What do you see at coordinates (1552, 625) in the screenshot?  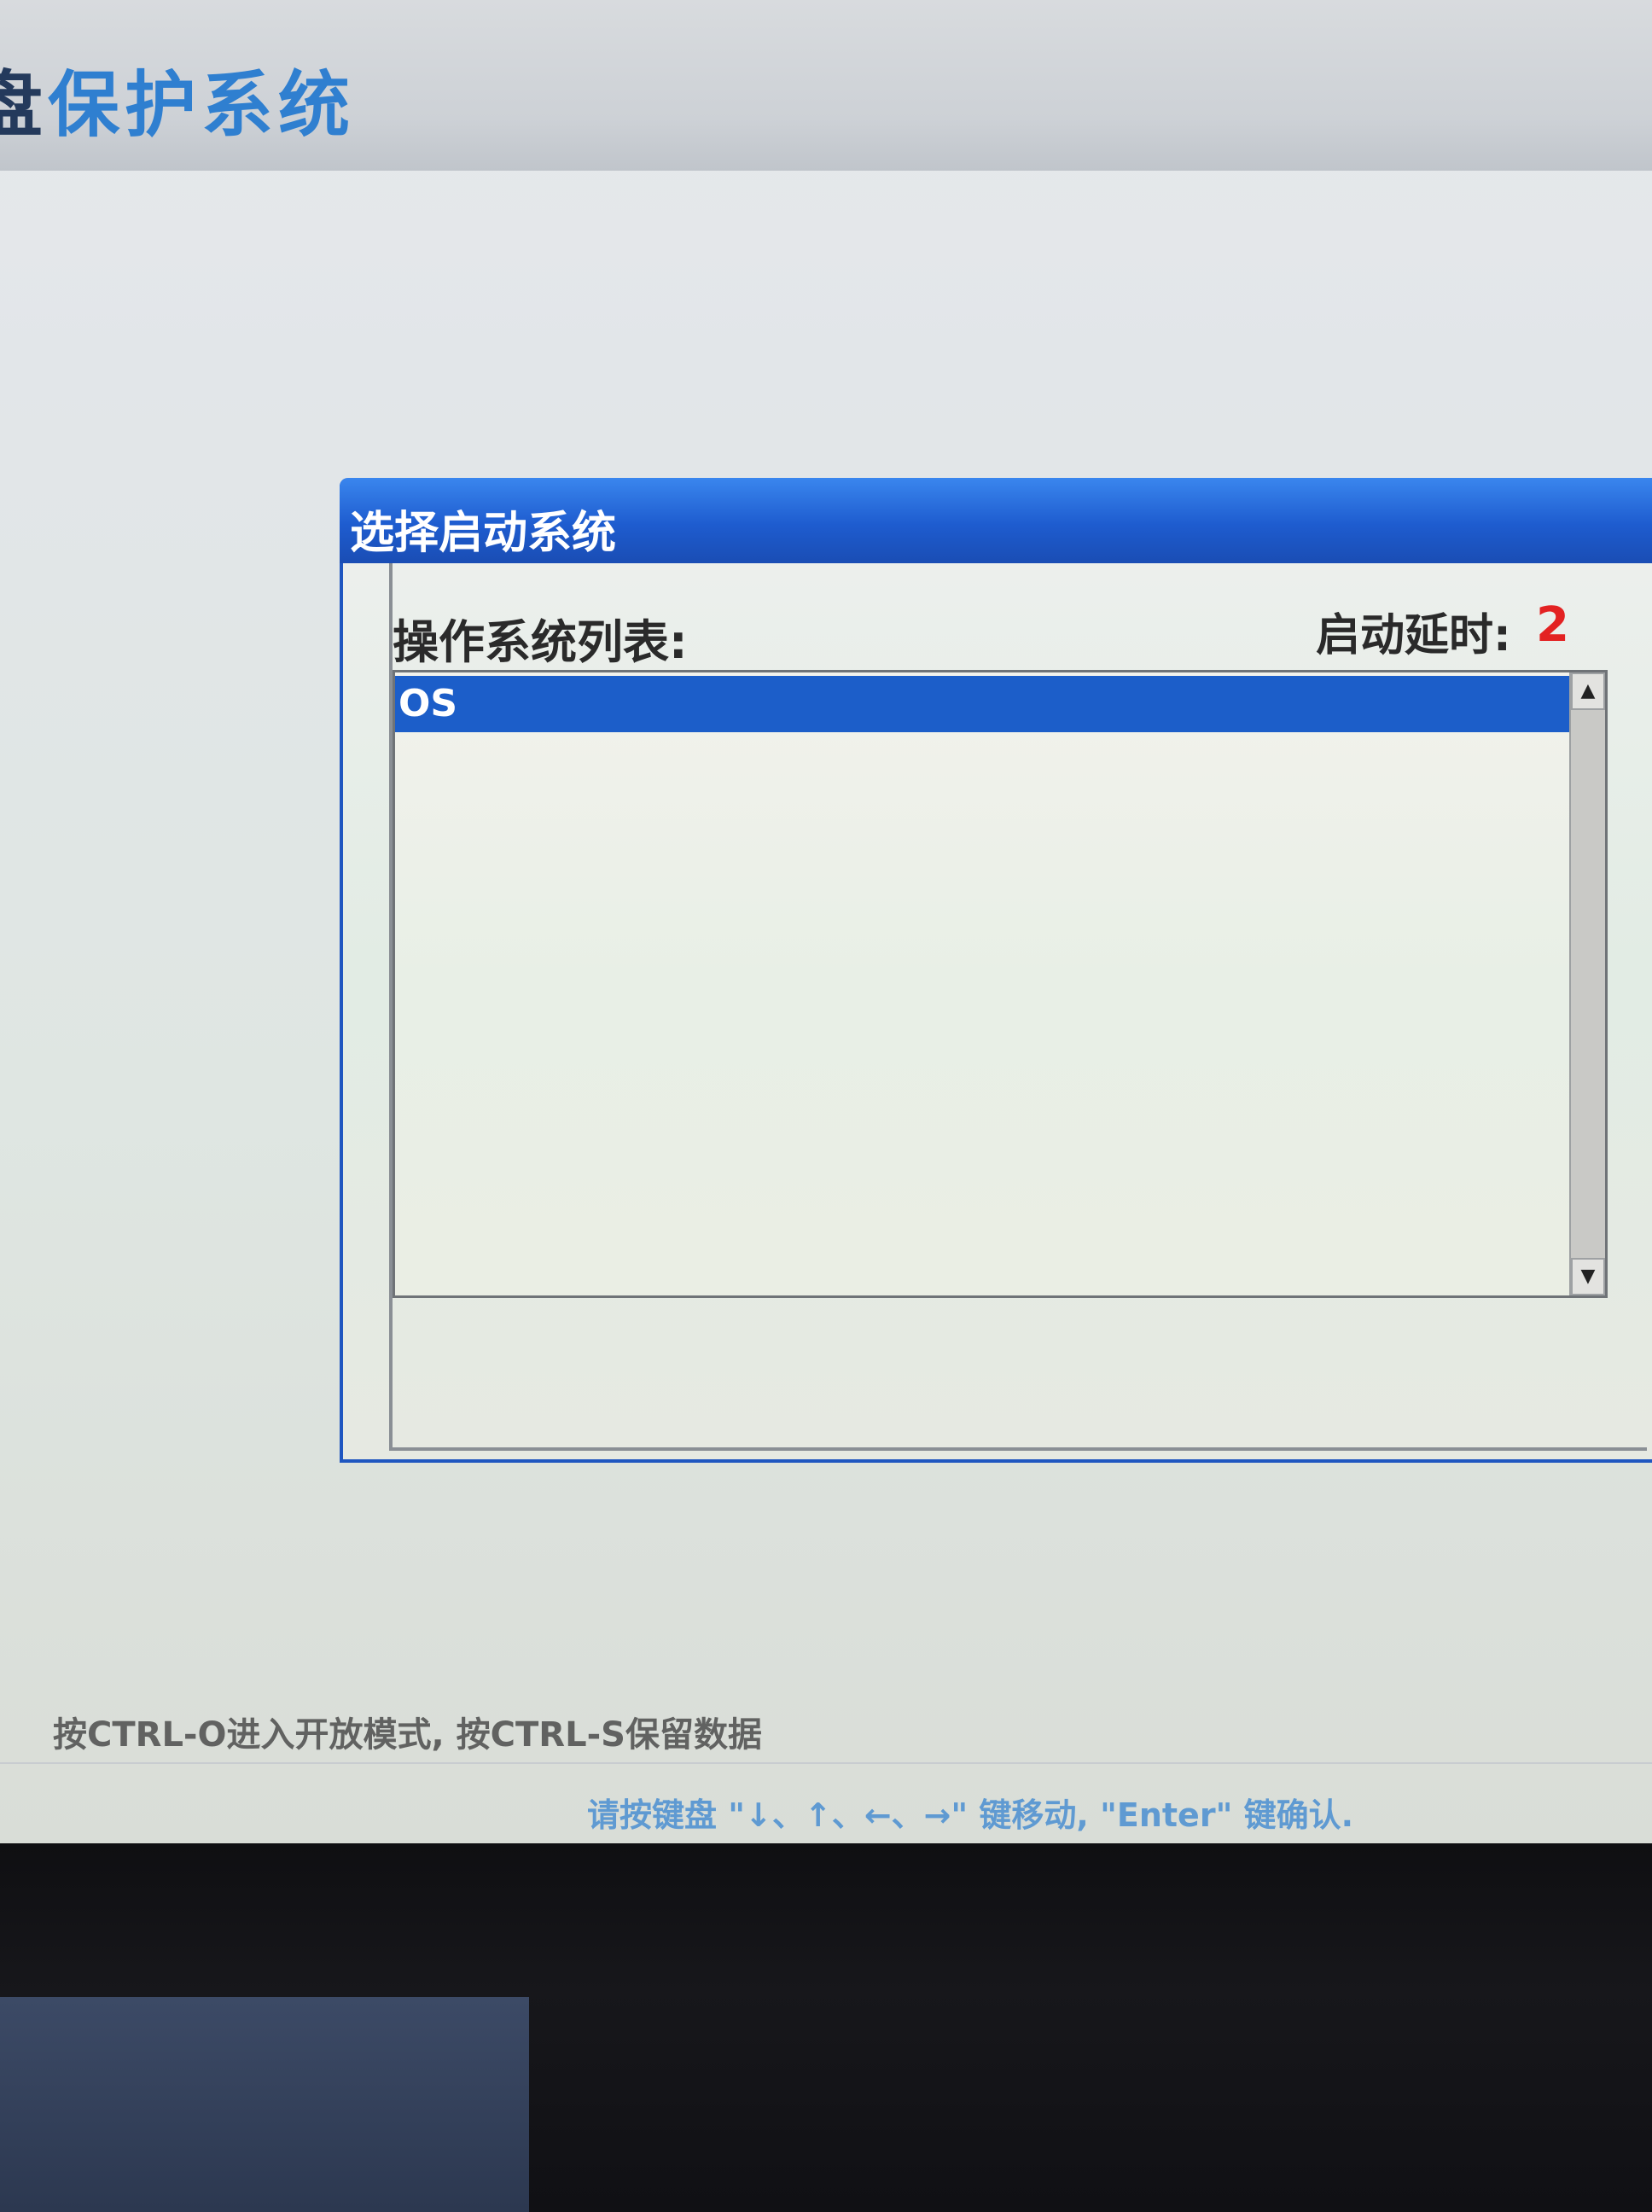 I see `boot-delay-value: 2` at bounding box center [1552, 625].